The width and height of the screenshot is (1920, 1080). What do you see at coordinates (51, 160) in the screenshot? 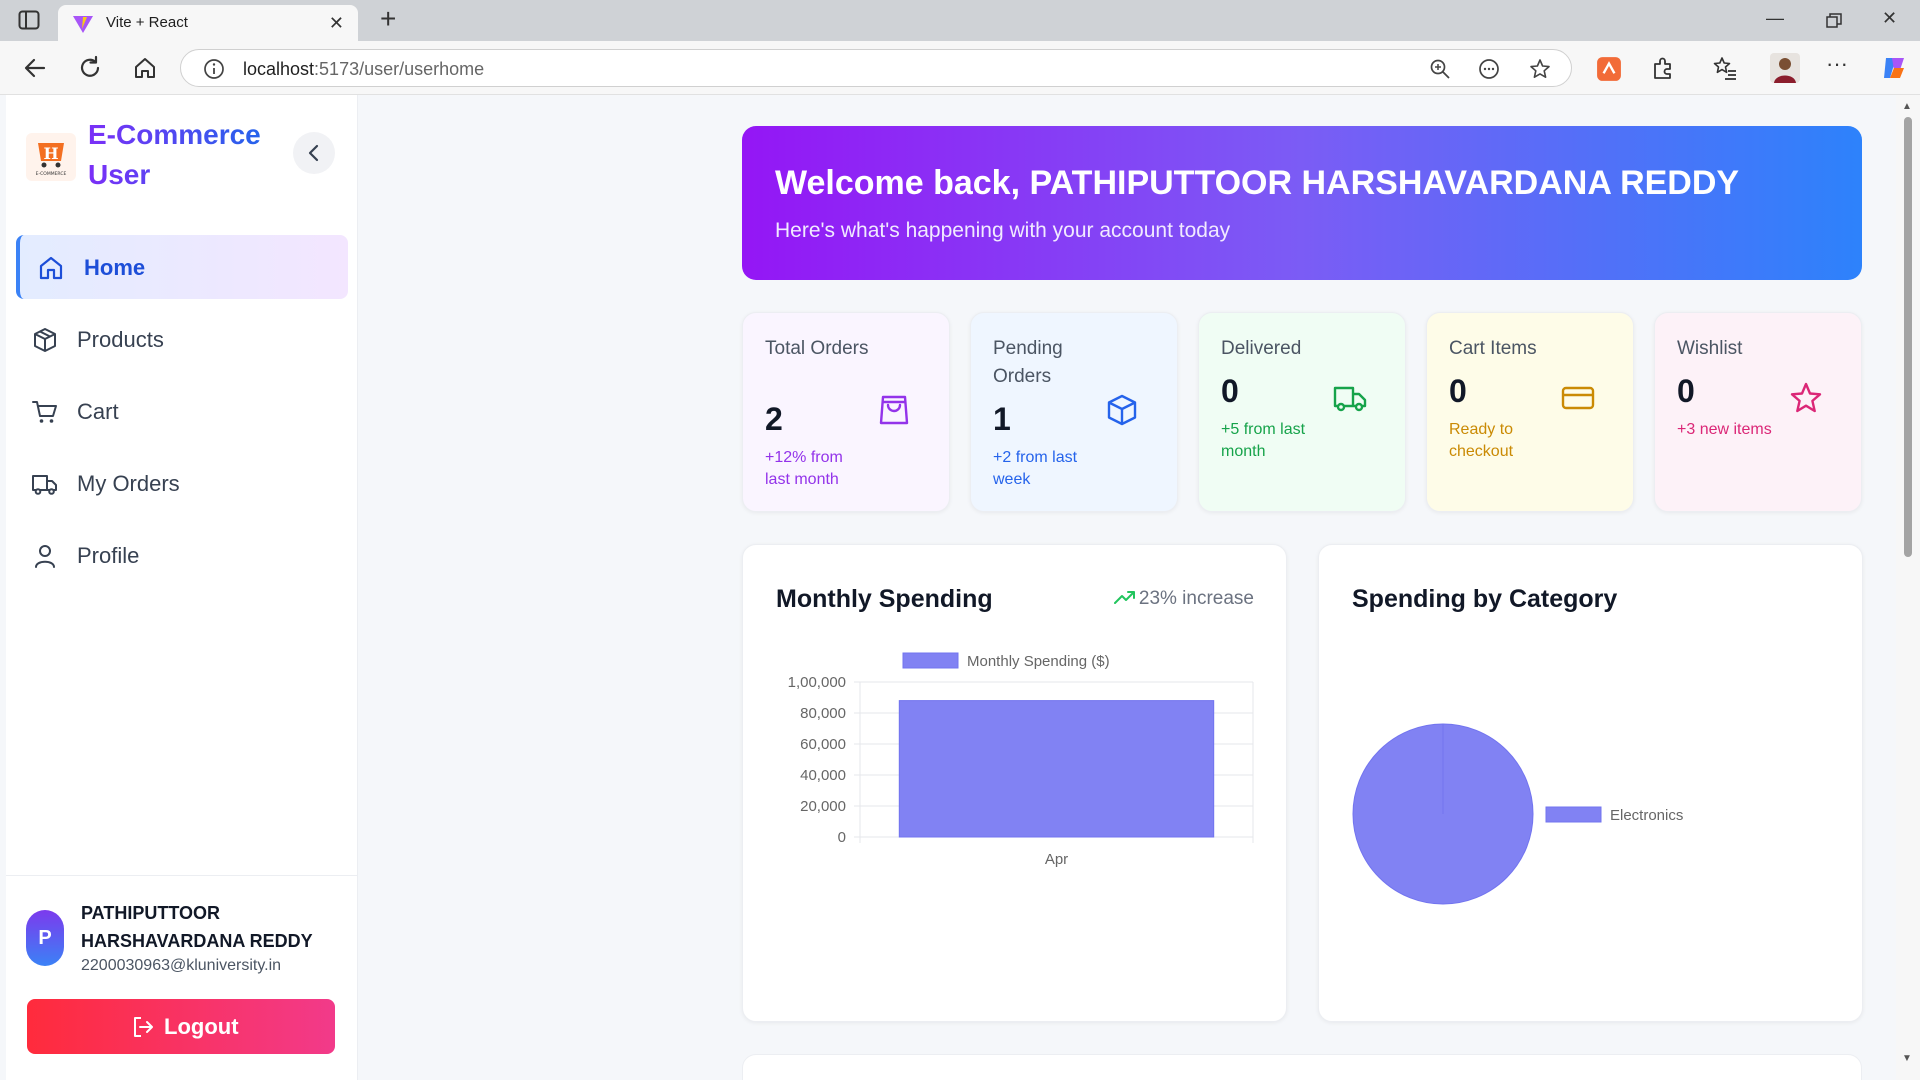
I see `shop-logo-icon: H E-COMMERCE` at bounding box center [51, 160].